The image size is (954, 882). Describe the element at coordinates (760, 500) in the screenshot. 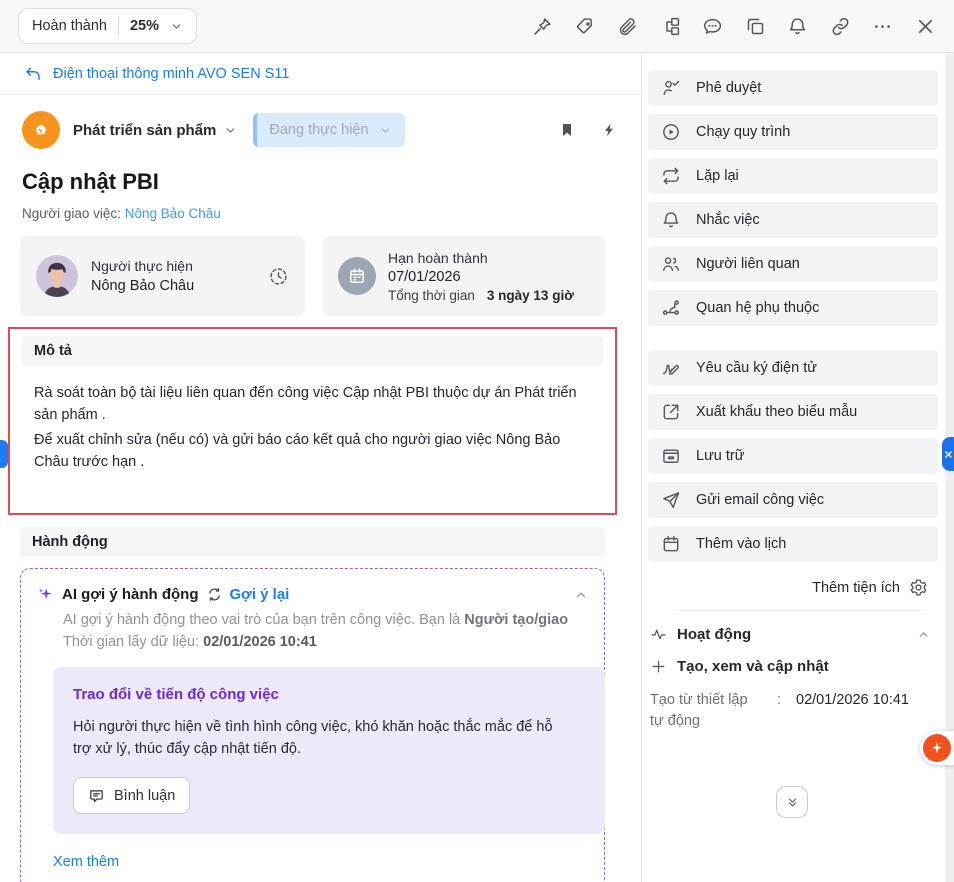

I see `sidebar-item-label: Gửi email công việc` at that location.